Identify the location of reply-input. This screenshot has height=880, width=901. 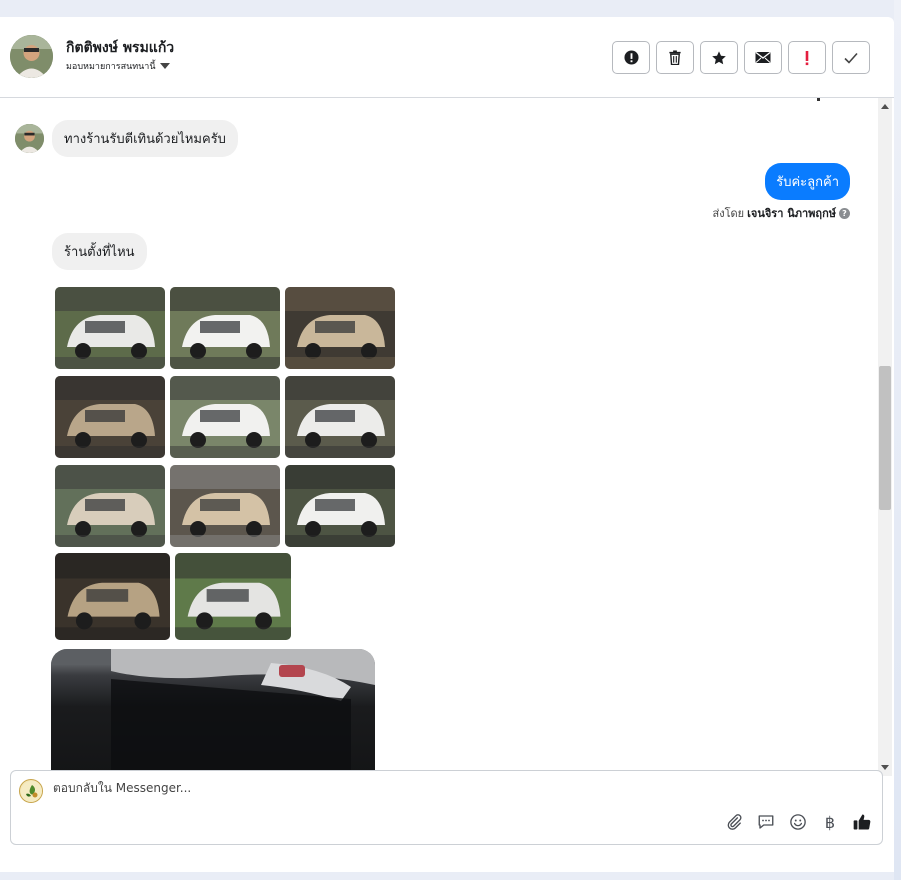
(353, 788).